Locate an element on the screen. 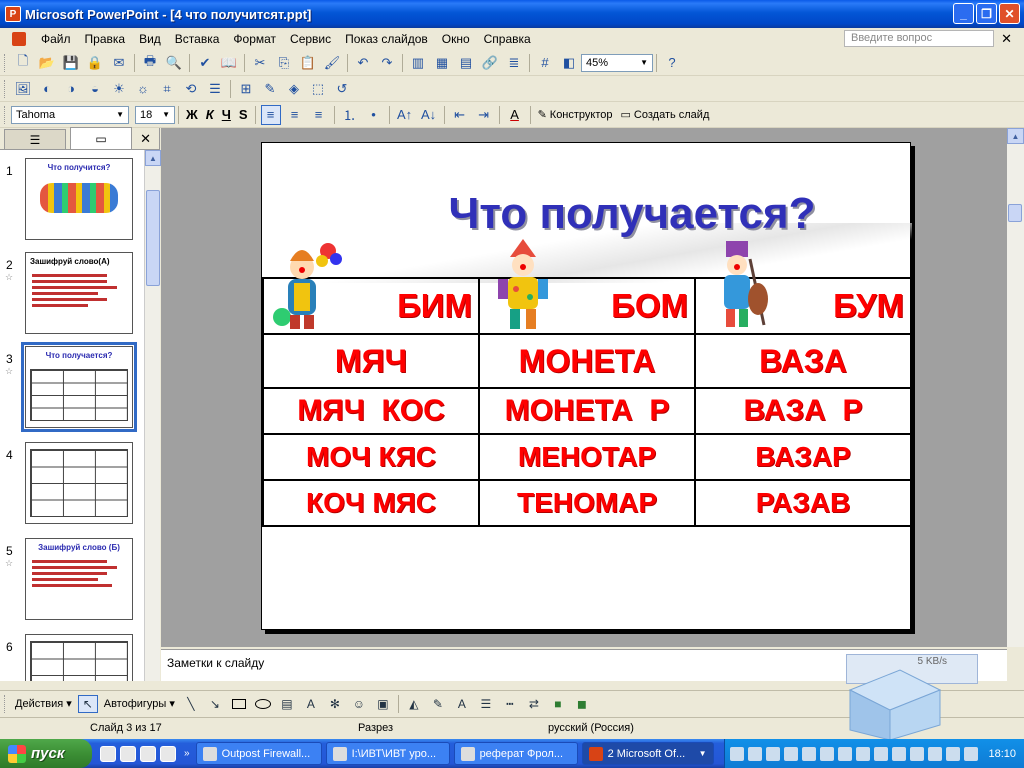 This screenshot has width=1024, height=768. table-cell: МОНЕТА Р is located at coordinates (587, 411).